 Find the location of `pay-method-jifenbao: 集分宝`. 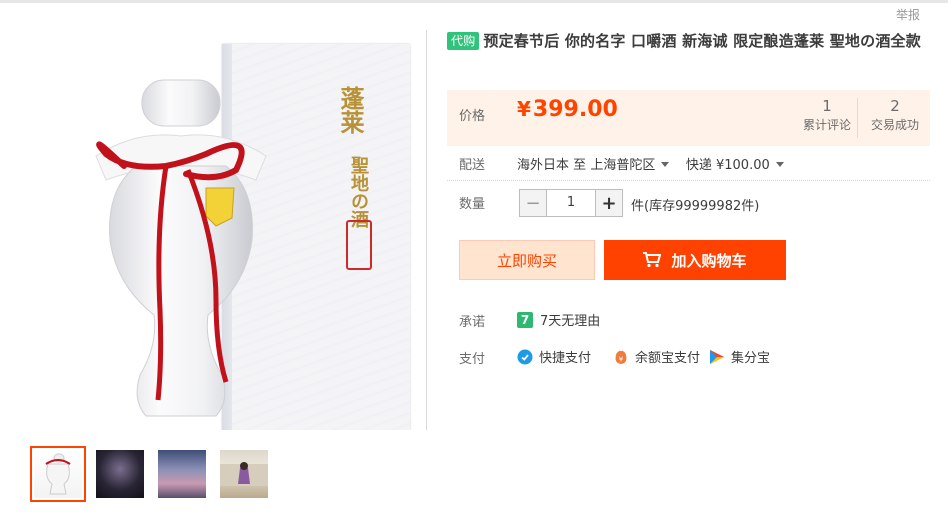

pay-method-jifenbao: 集分宝 is located at coordinates (739, 356).